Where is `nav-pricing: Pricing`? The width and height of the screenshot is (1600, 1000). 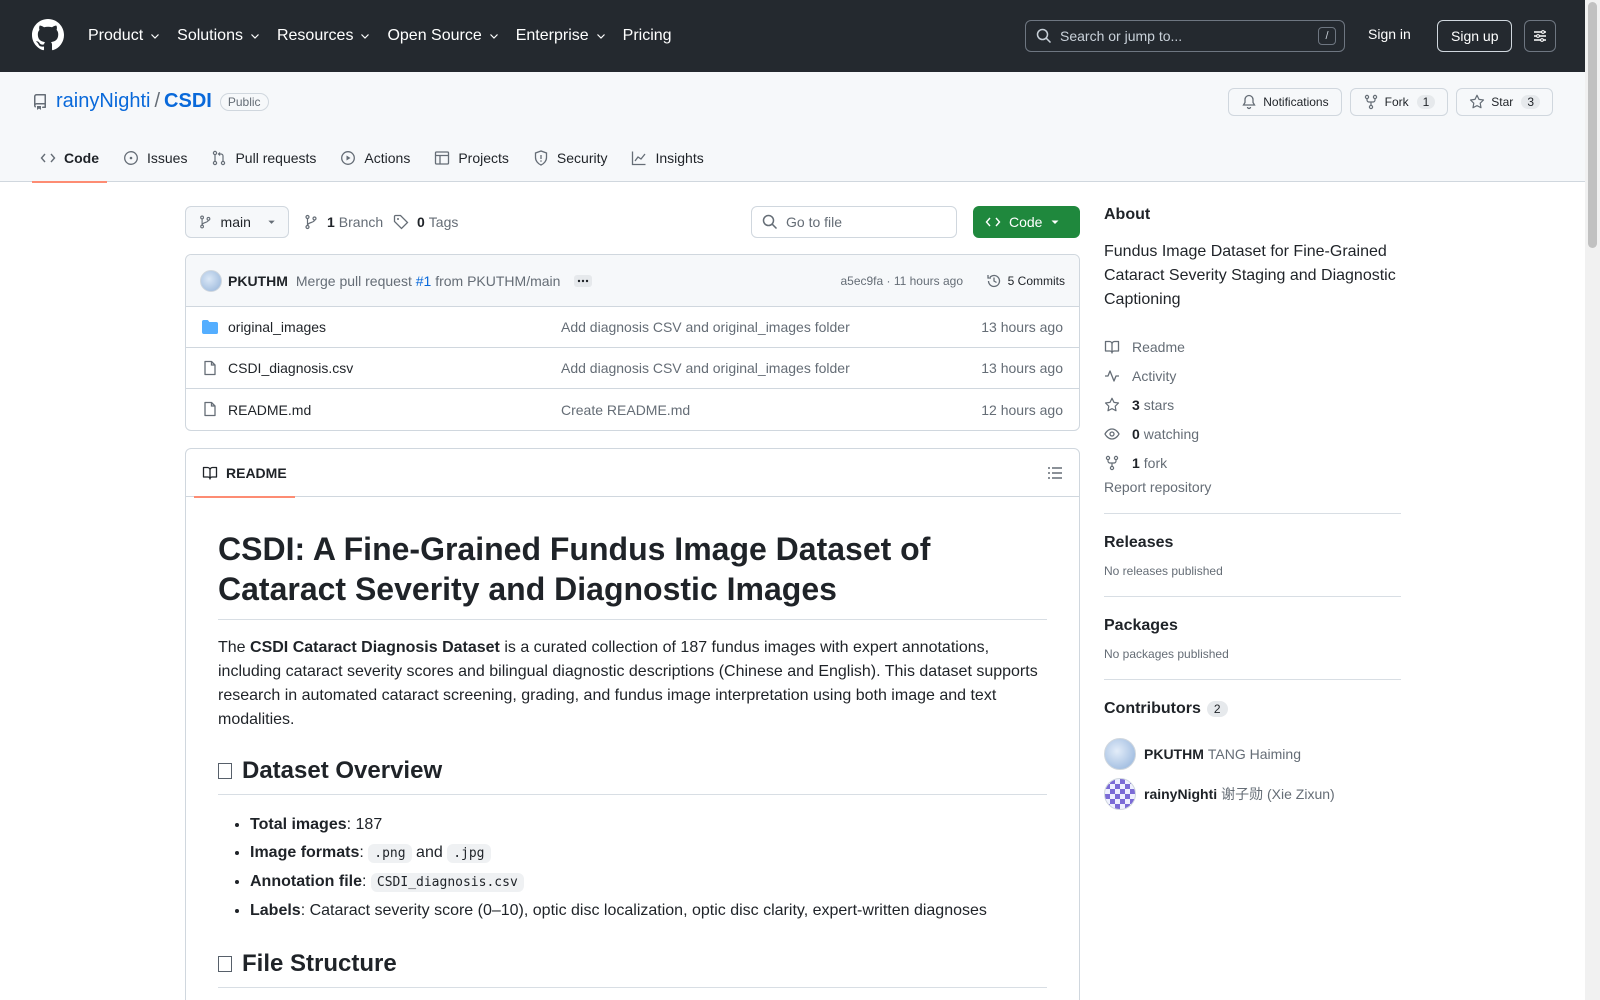
nav-pricing: Pricing is located at coordinates (647, 36).